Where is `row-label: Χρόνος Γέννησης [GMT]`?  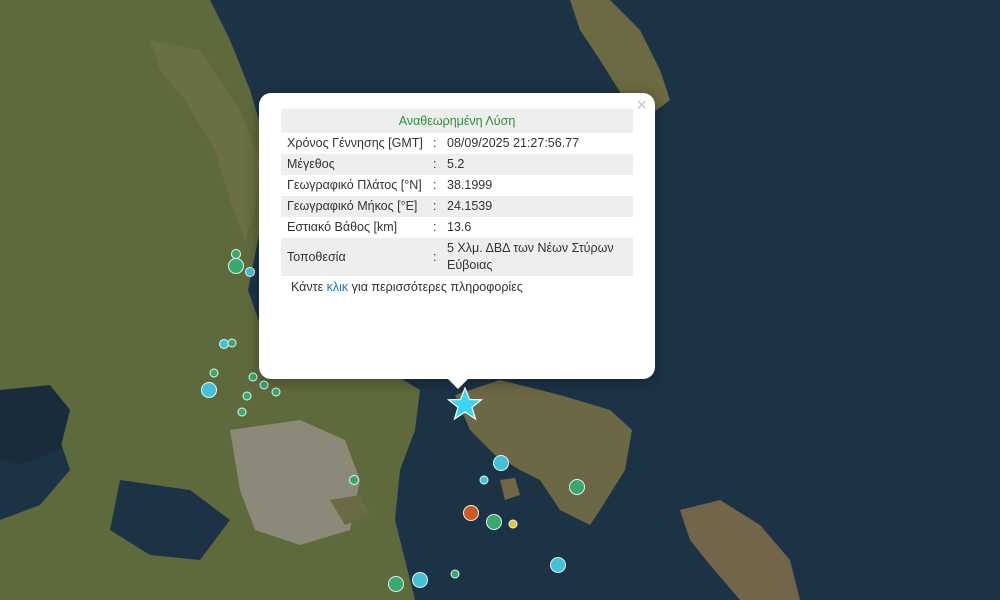
row-label: Χρόνος Γέννησης [GMT] is located at coordinates (355, 143).